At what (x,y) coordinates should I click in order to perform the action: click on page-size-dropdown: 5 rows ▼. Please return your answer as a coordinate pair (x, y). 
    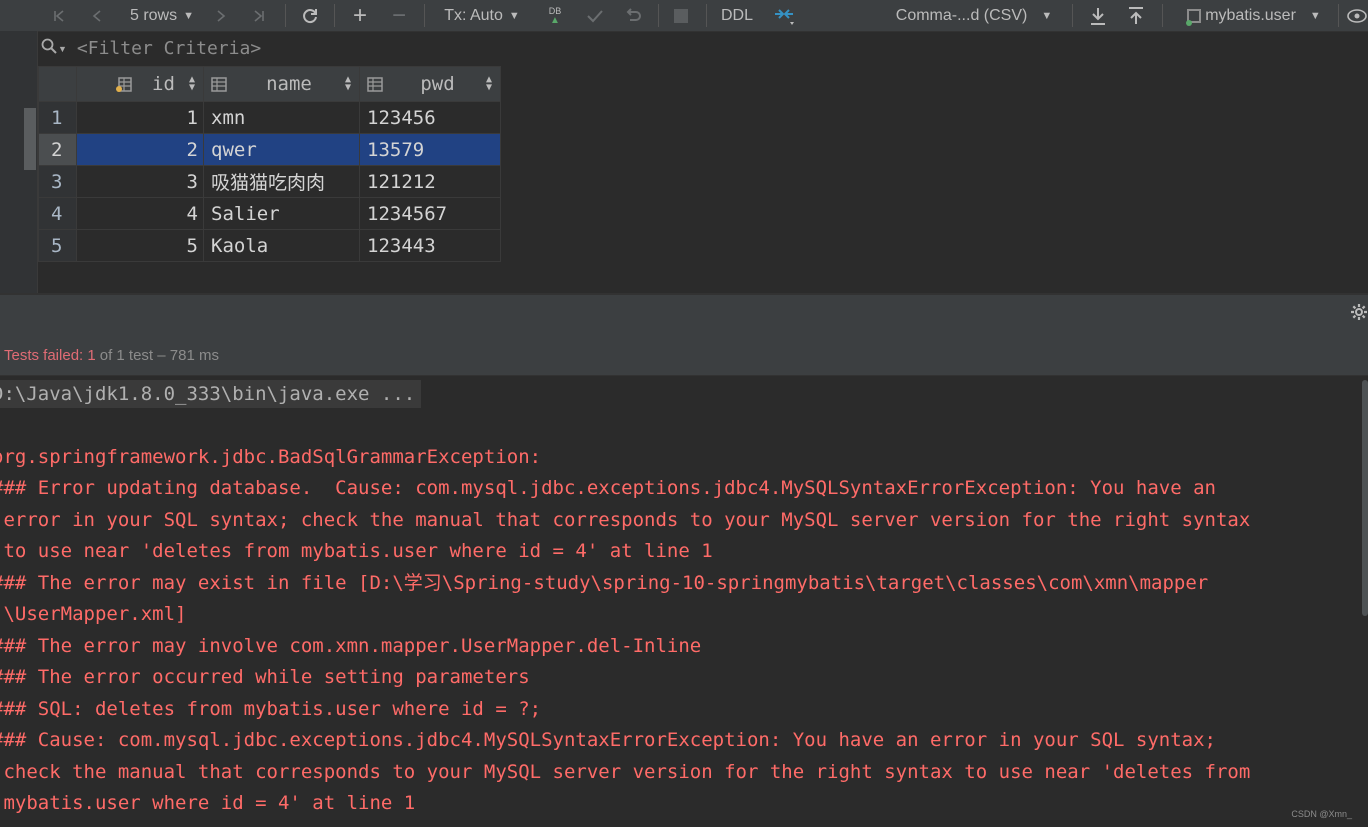
    Looking at the image, I should click on (162, 15).